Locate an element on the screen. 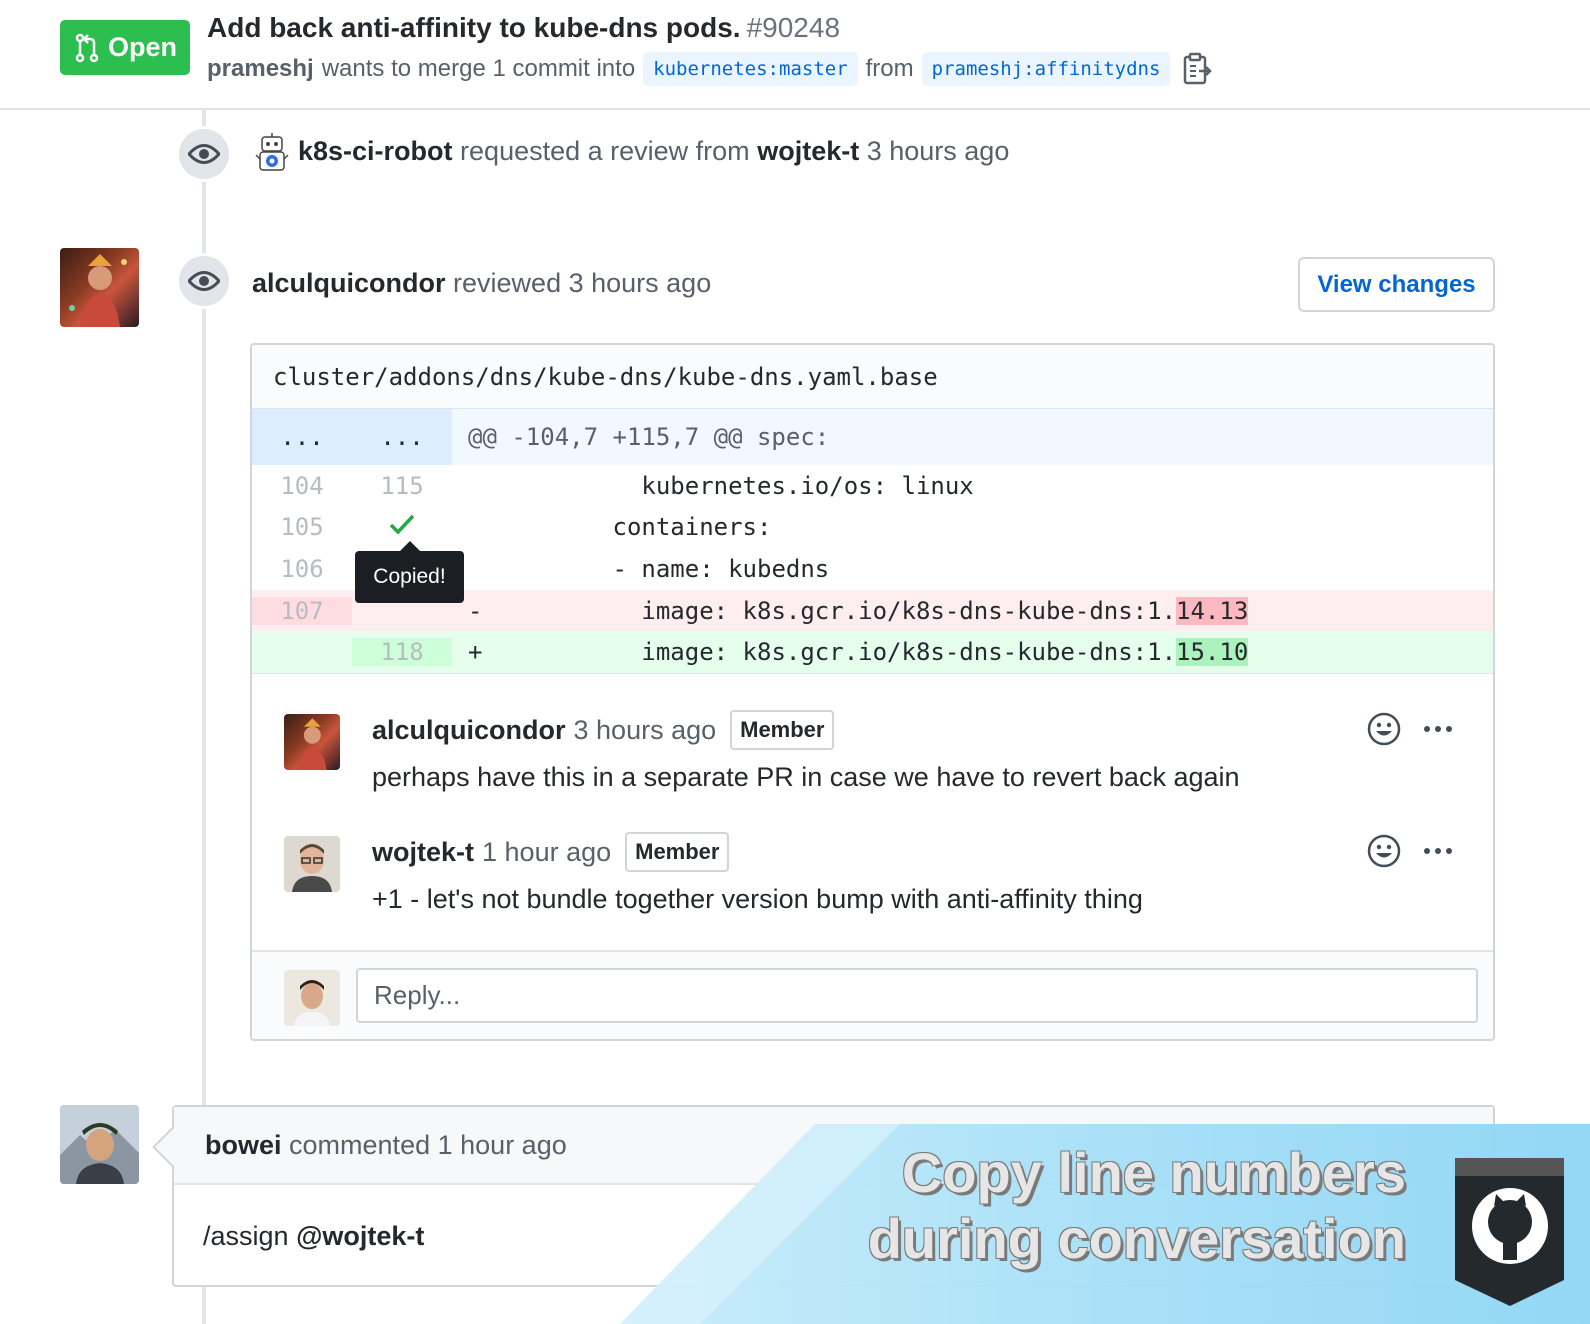 This screenshot has height=1324, width=1590. comment-header: alculquicondor 3 hours ago Member is located at coordinates (603, 730).